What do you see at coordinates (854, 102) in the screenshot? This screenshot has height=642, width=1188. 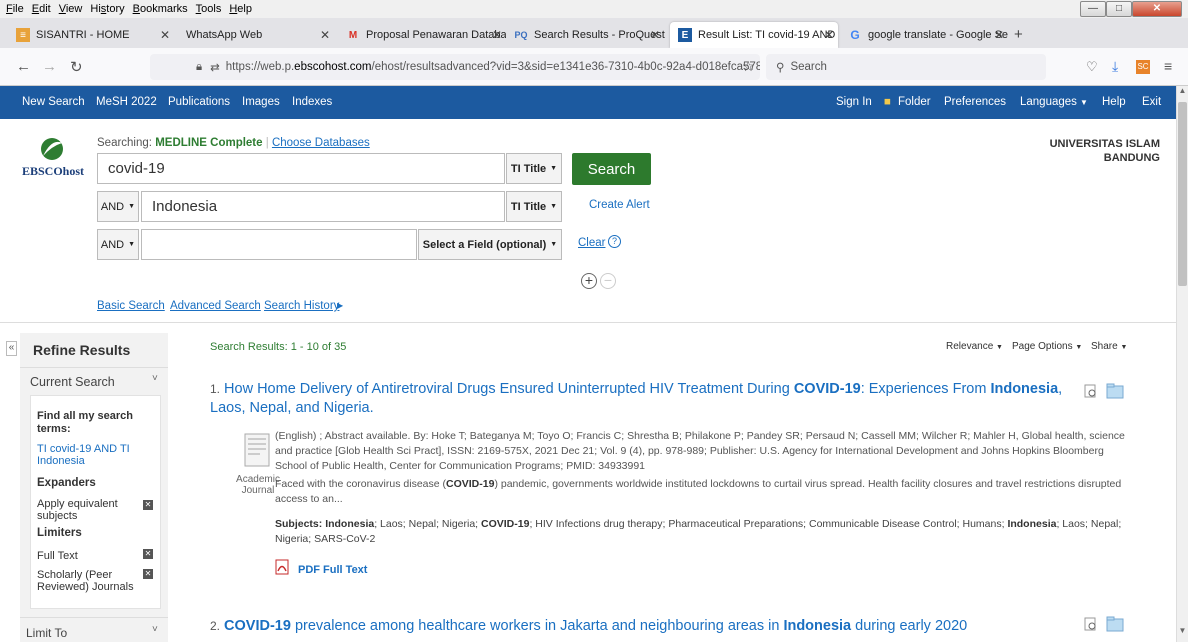 I see `sign-in-link: Sign In` at bounding box center [854, 102].